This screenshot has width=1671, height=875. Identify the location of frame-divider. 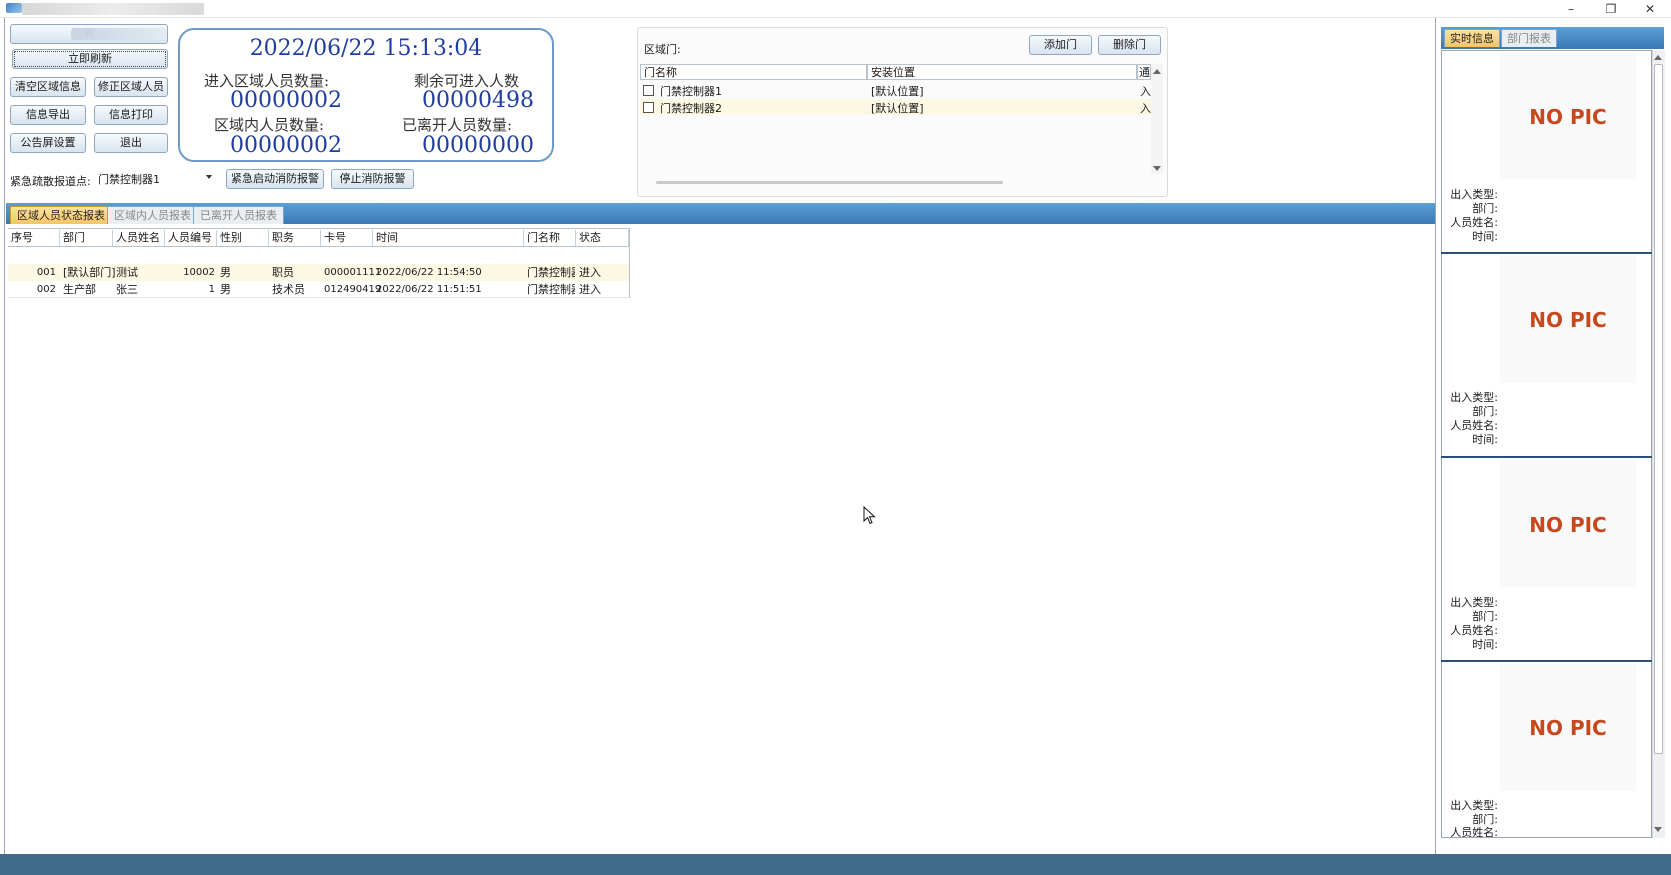
(1435, 436).